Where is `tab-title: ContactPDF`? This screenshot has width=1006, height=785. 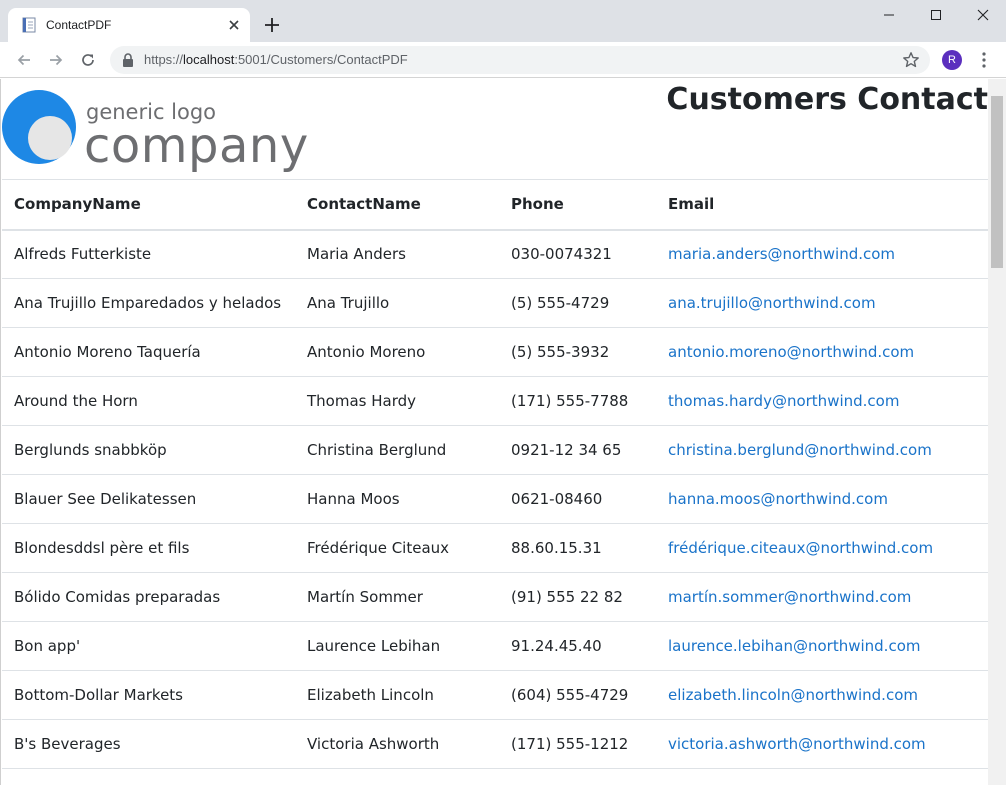 tab-title: ContactPDF is located at coordinates (79, 25).